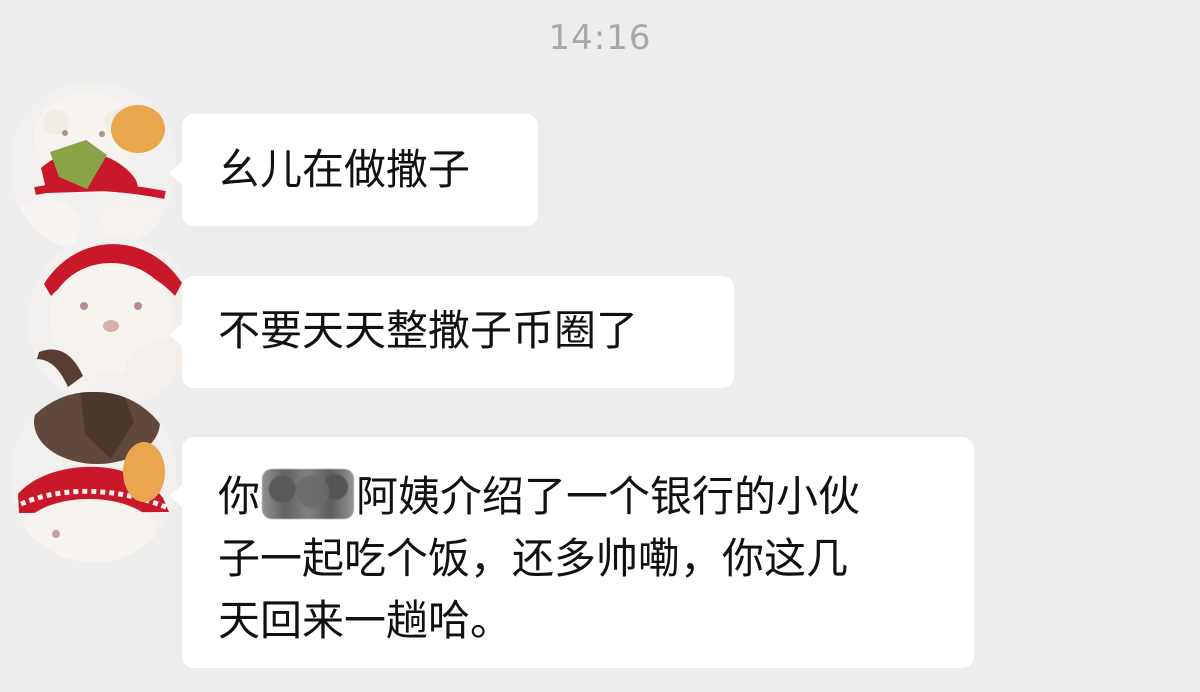  I want to click on message-timestamp: 14:16, so click(600, 38).